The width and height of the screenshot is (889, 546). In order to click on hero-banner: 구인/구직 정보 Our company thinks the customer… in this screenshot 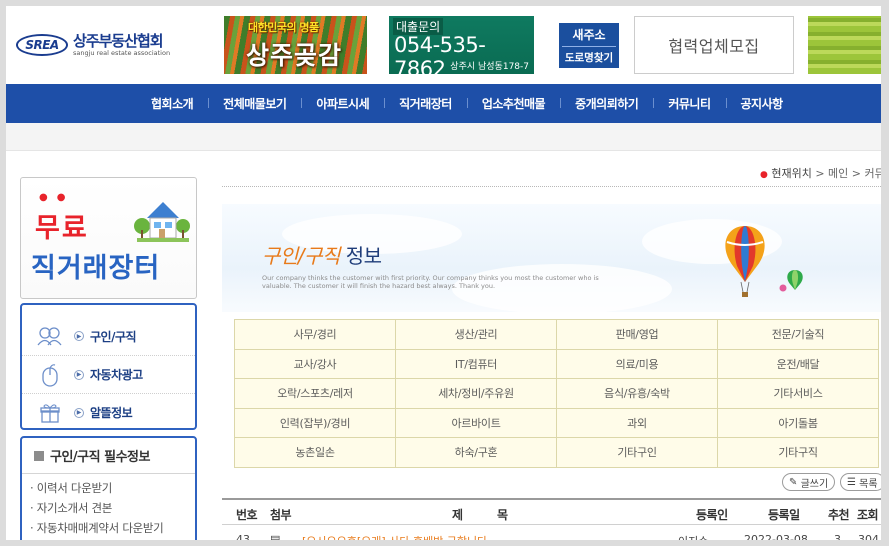, I will do `click(551, 258)`.